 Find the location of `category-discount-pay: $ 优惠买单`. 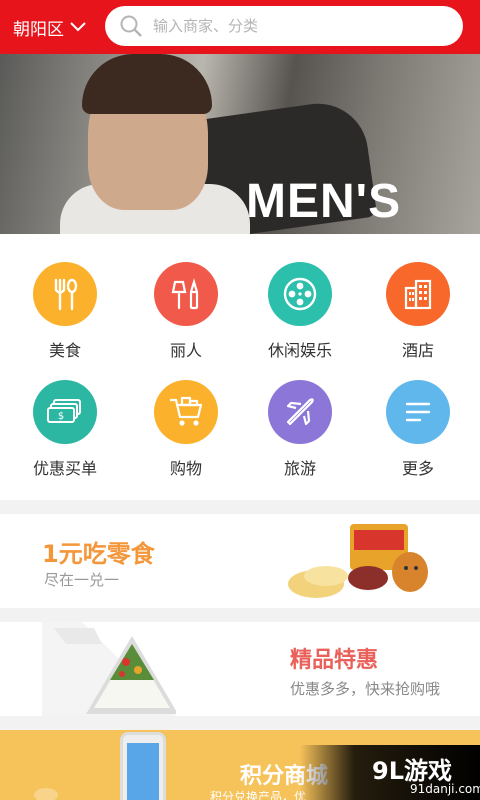

category-discount-pay: $ 优惠买单 is located at coordinates (65, 429).